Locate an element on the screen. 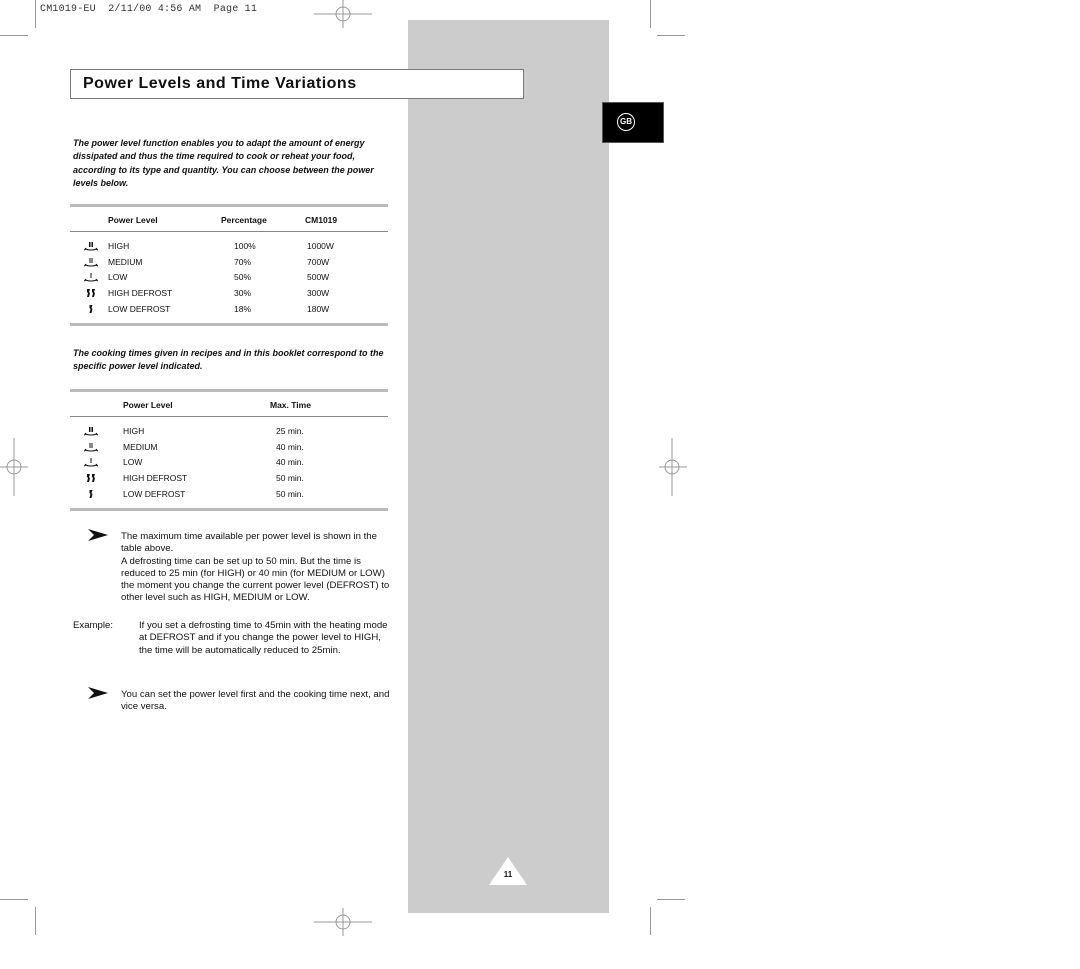  cell-percentage: 18% is located at coordinates (243, 308).